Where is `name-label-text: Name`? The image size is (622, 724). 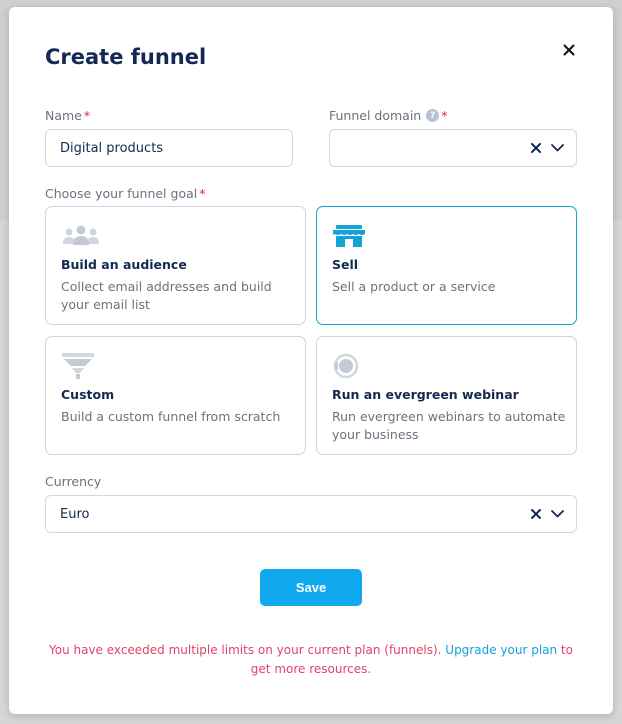 name-label-text: Name is located at coordinates (63, 115).